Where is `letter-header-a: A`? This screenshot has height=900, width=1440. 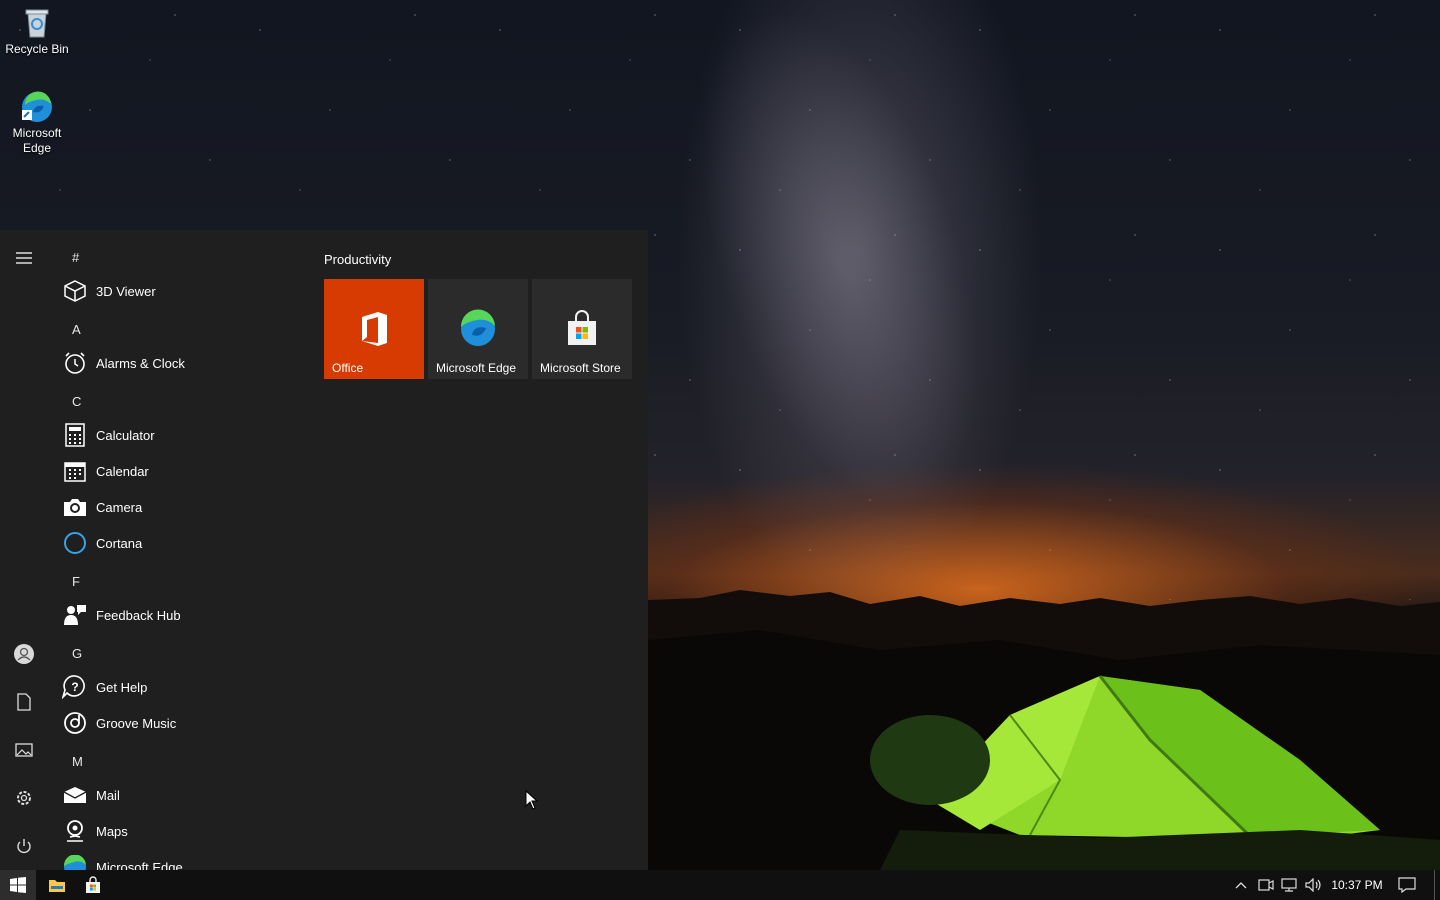 letter-header-a: A is located at coordinates (76, 329).